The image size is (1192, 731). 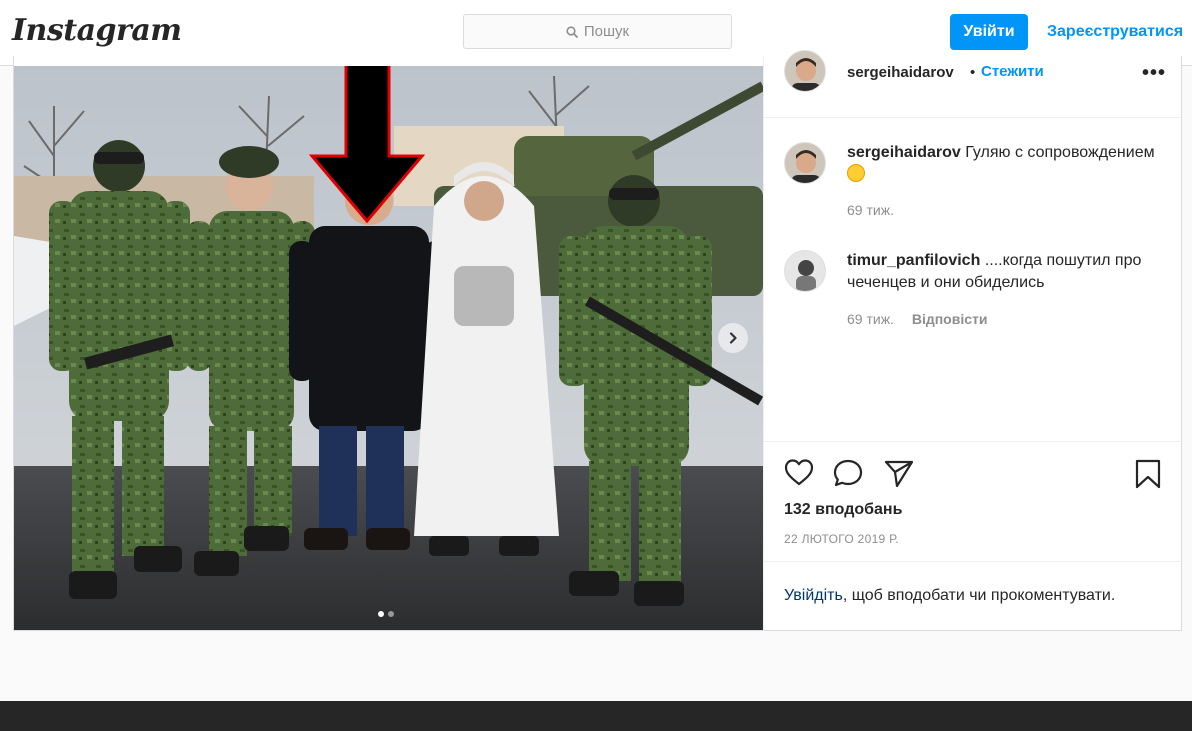 I want to click on search-box: Пошук, so click(x=597, y=31).